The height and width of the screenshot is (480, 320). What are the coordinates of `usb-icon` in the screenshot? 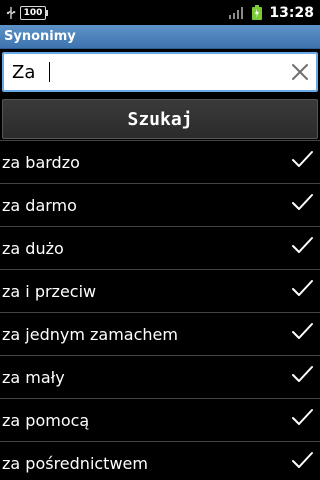 It's located at (11, 12).